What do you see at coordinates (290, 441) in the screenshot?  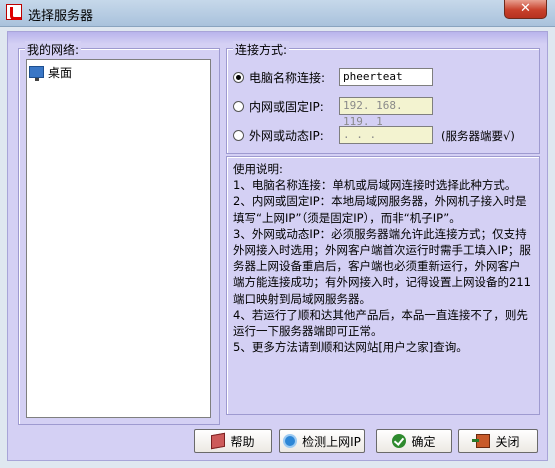 I see `browser-icon` at bounding box center [290, 441].